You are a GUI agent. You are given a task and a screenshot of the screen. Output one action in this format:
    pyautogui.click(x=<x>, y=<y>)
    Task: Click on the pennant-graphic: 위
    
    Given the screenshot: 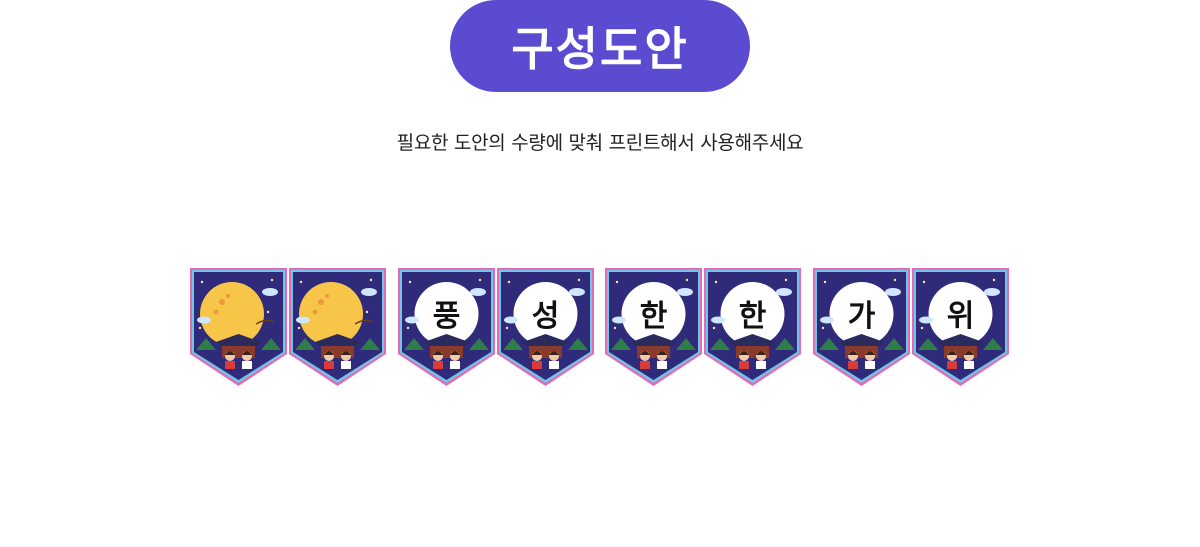 What is the action you would take?
    pyautogui.click(x=960, y=327)
    